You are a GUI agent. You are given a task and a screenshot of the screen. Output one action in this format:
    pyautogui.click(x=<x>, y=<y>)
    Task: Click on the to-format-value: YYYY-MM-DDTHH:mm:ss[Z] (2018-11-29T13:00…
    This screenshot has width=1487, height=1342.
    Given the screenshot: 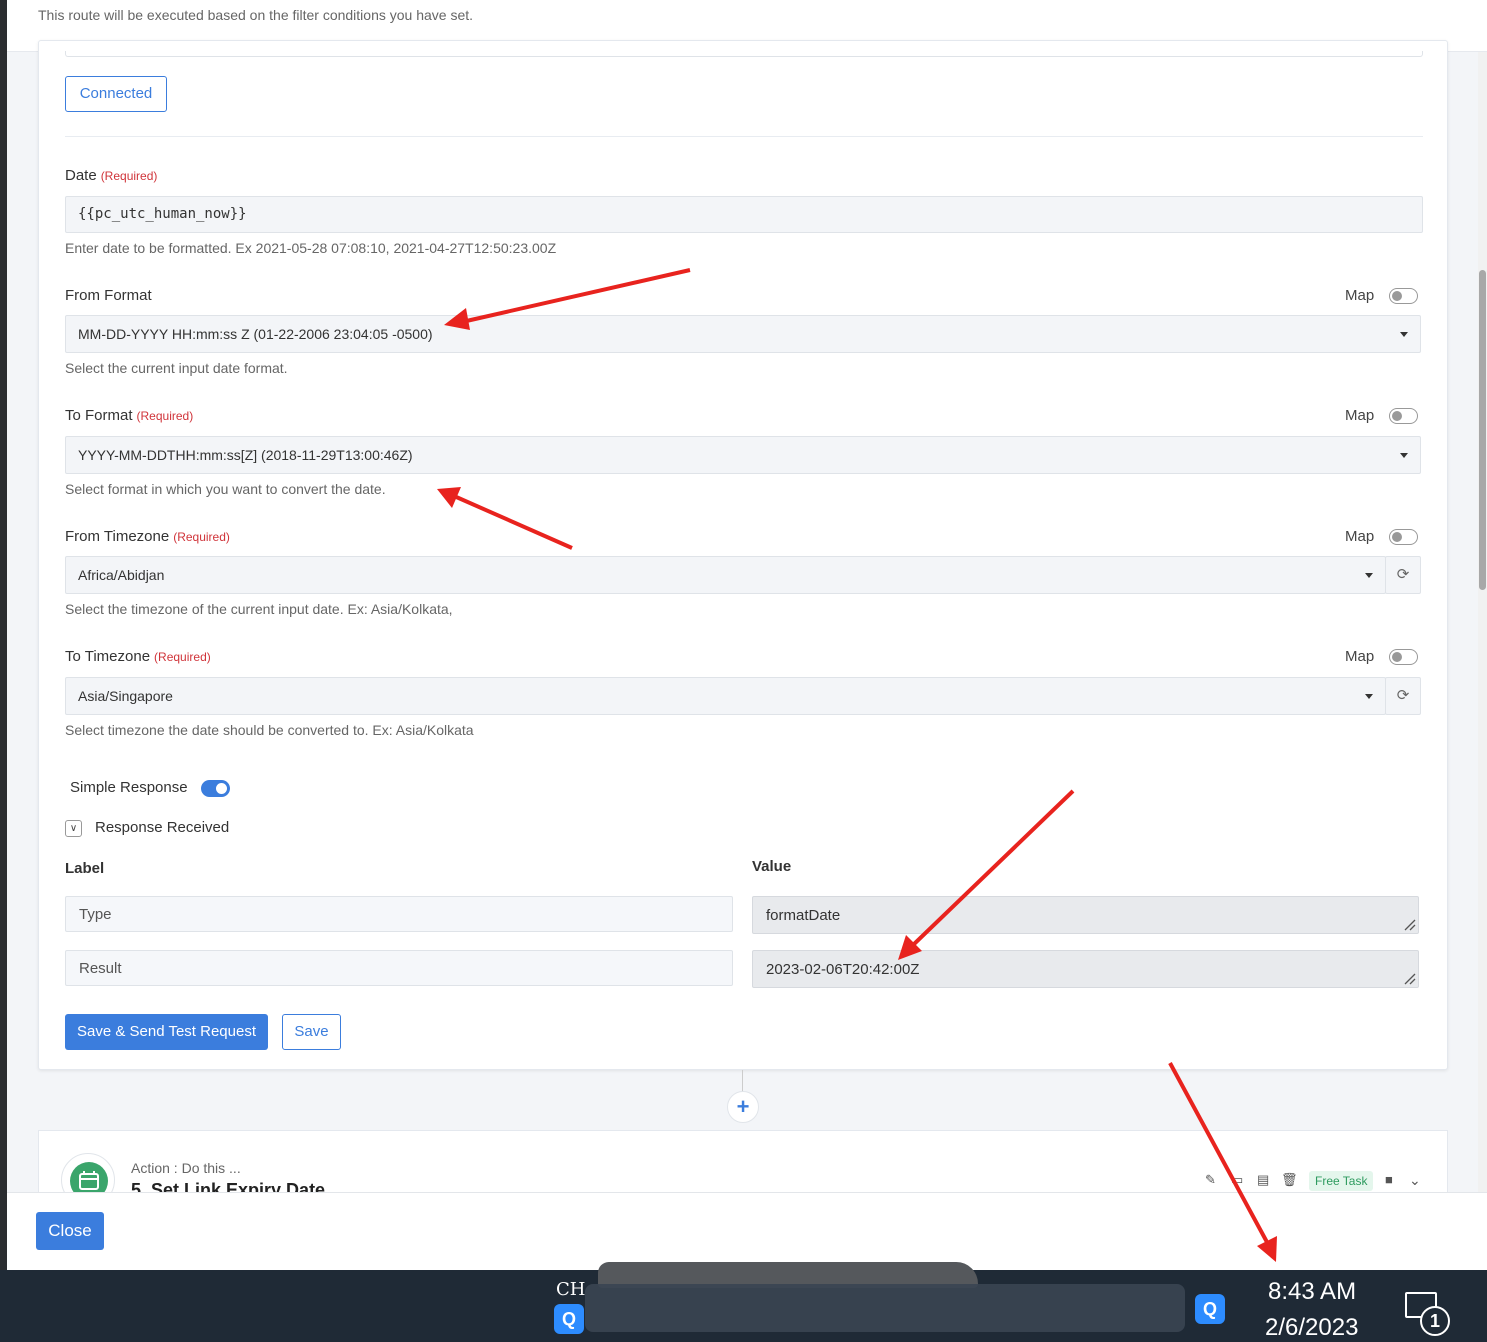 What is the action you would take?
    pyautogui.click(x=245, y=455)
    